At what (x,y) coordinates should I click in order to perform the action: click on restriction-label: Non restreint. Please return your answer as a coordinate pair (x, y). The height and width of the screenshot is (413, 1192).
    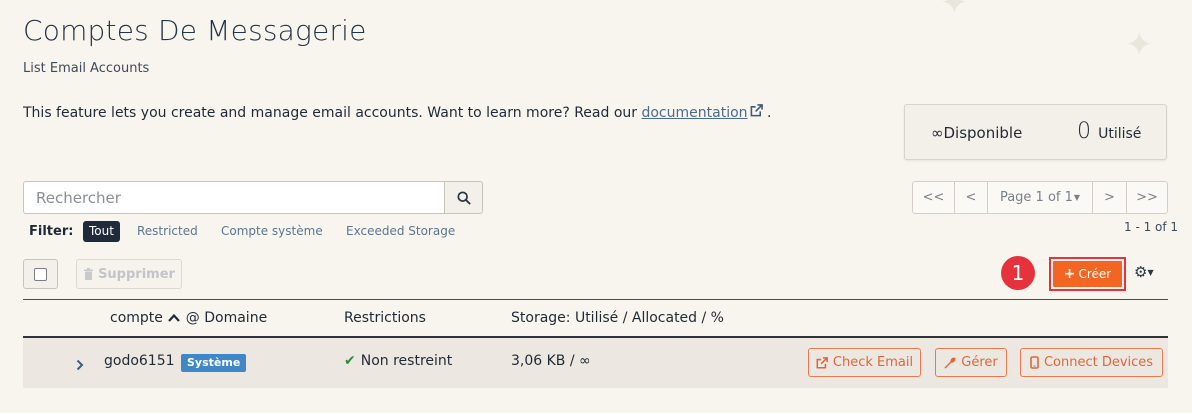
    Looking at the image, I should click on (406, 361).